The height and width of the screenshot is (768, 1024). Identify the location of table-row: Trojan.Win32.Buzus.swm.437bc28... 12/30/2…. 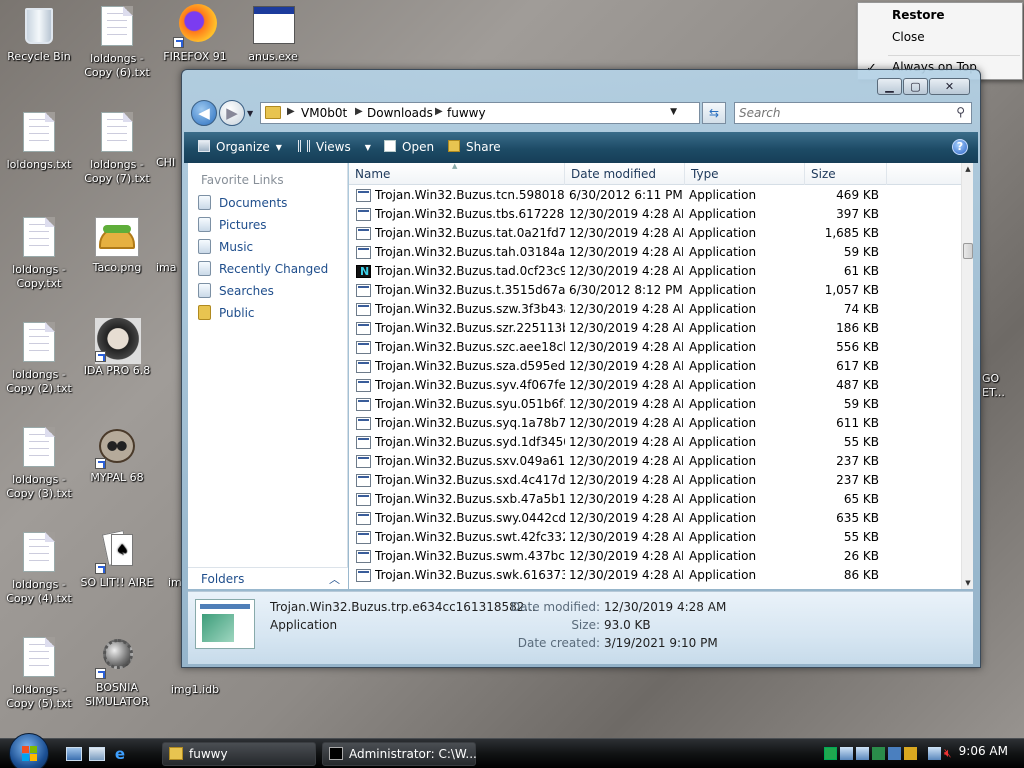
(655, 556).